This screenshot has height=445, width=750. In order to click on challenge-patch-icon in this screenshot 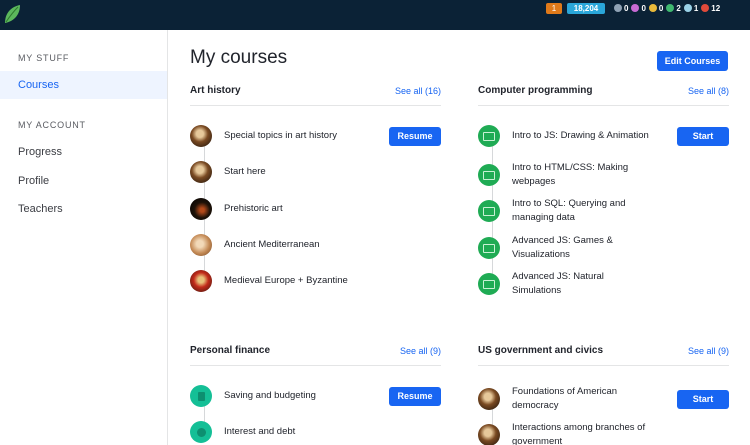, I will do `click(705, 8)`.